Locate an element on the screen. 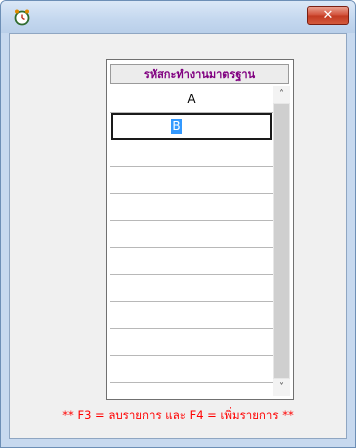  table-row: A is located at coordinates (191, 99).